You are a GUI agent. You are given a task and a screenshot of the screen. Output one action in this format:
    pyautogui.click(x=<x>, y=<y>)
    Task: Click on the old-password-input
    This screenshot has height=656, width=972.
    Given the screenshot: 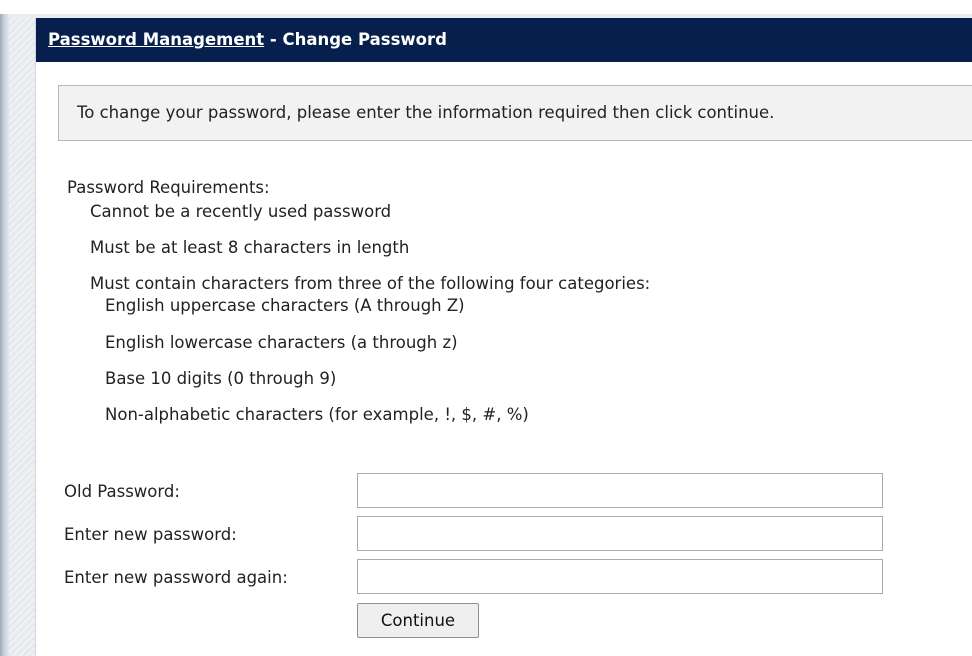 What is the action you would take?
    pyautogui.click(x=620, y=490)
    